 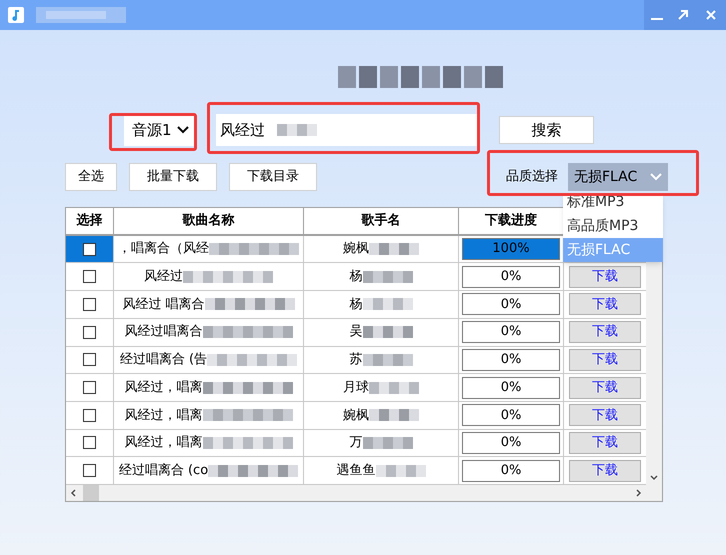 I want to click on music-note-icon, so click(x=16, y=15).